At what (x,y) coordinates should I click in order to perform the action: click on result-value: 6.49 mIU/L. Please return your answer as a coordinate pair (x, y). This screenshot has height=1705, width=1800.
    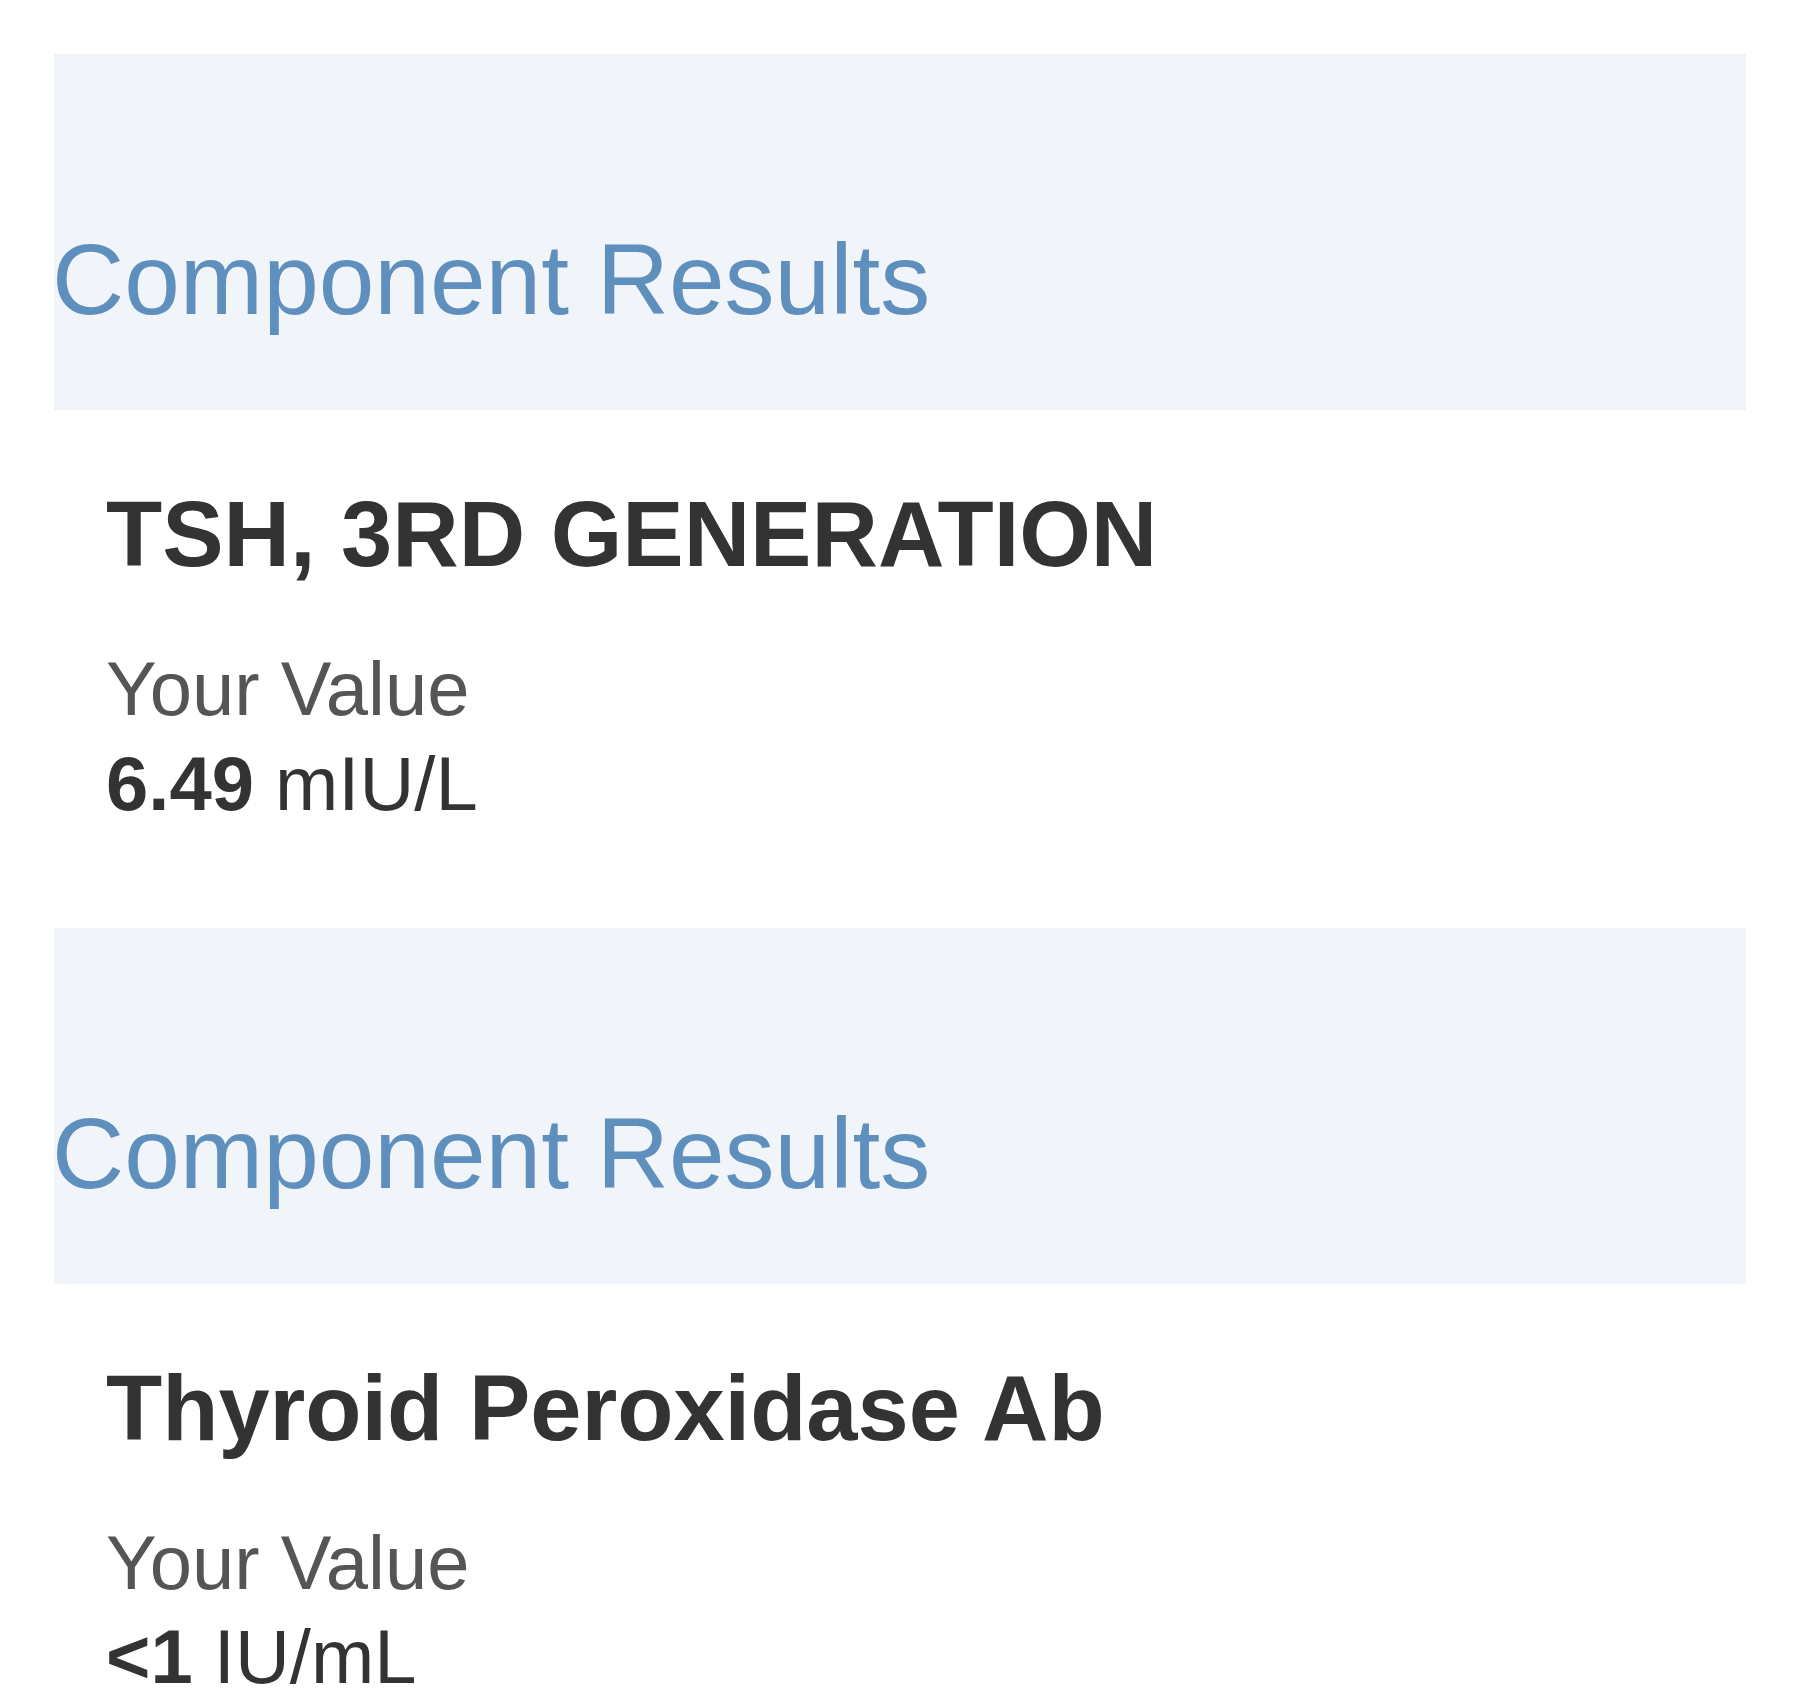
    Looking at the image, I should click on (292, 783).